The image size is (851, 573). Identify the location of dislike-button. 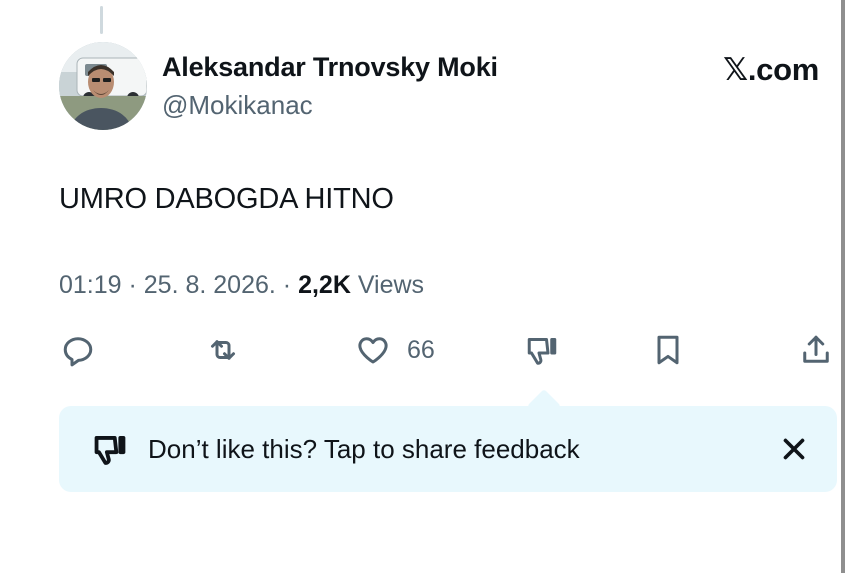
(542, 350).